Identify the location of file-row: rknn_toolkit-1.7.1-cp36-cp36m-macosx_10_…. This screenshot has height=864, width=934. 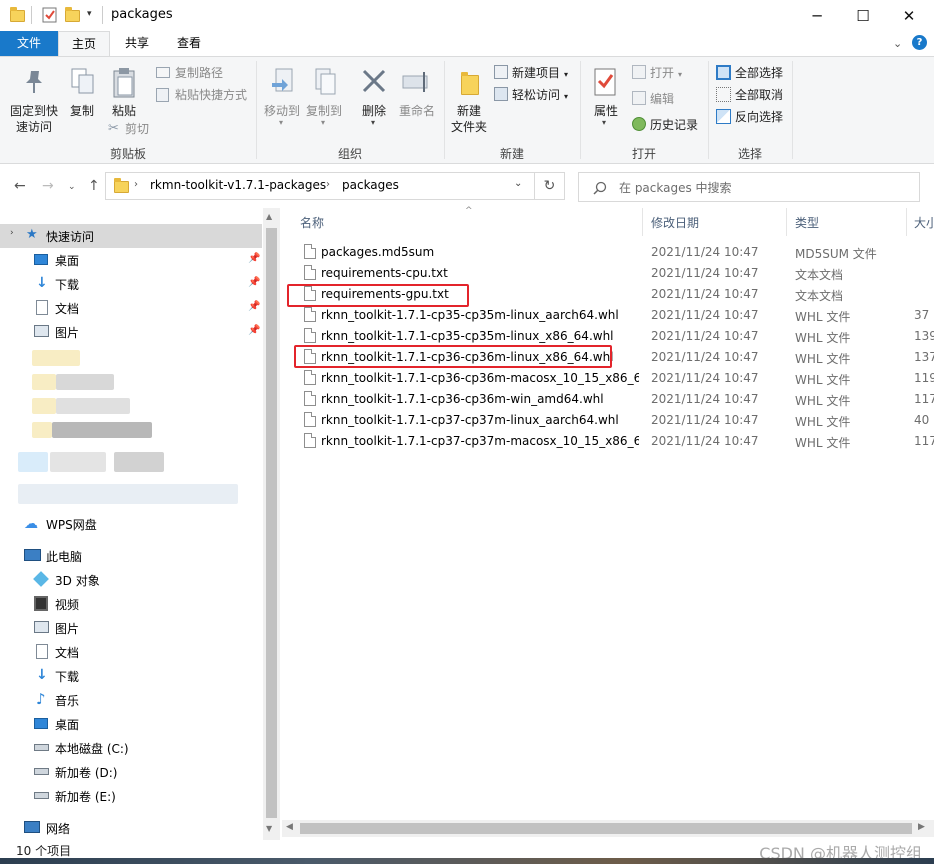
(615, 378).